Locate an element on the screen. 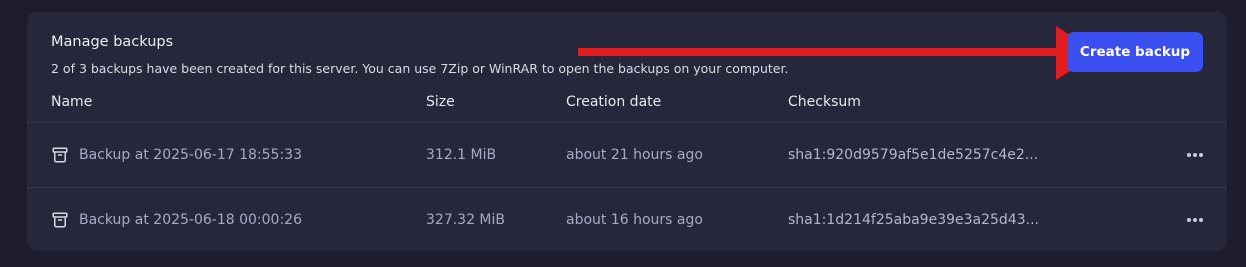  column-header-name: Name is located at coordinates (71, 102).